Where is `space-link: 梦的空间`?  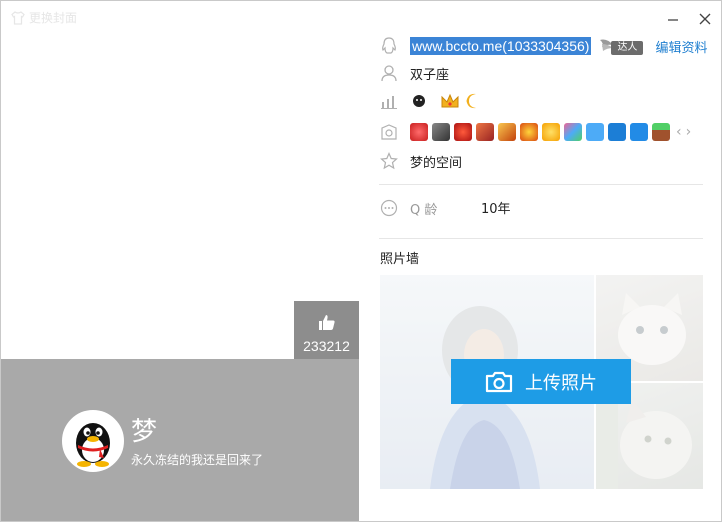
space-link: 梦的空间 is located at coordinates (436, 161).